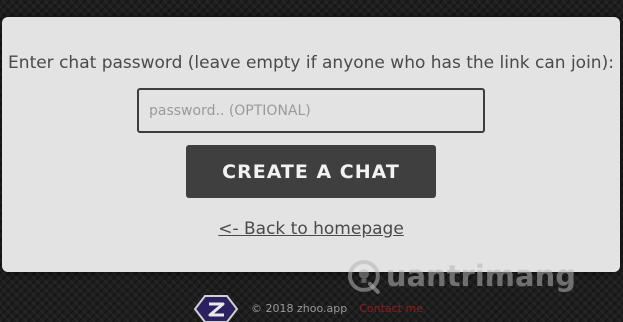  I want to click on copyright-text: © 2018 zhoo.app, so click(299, 308).